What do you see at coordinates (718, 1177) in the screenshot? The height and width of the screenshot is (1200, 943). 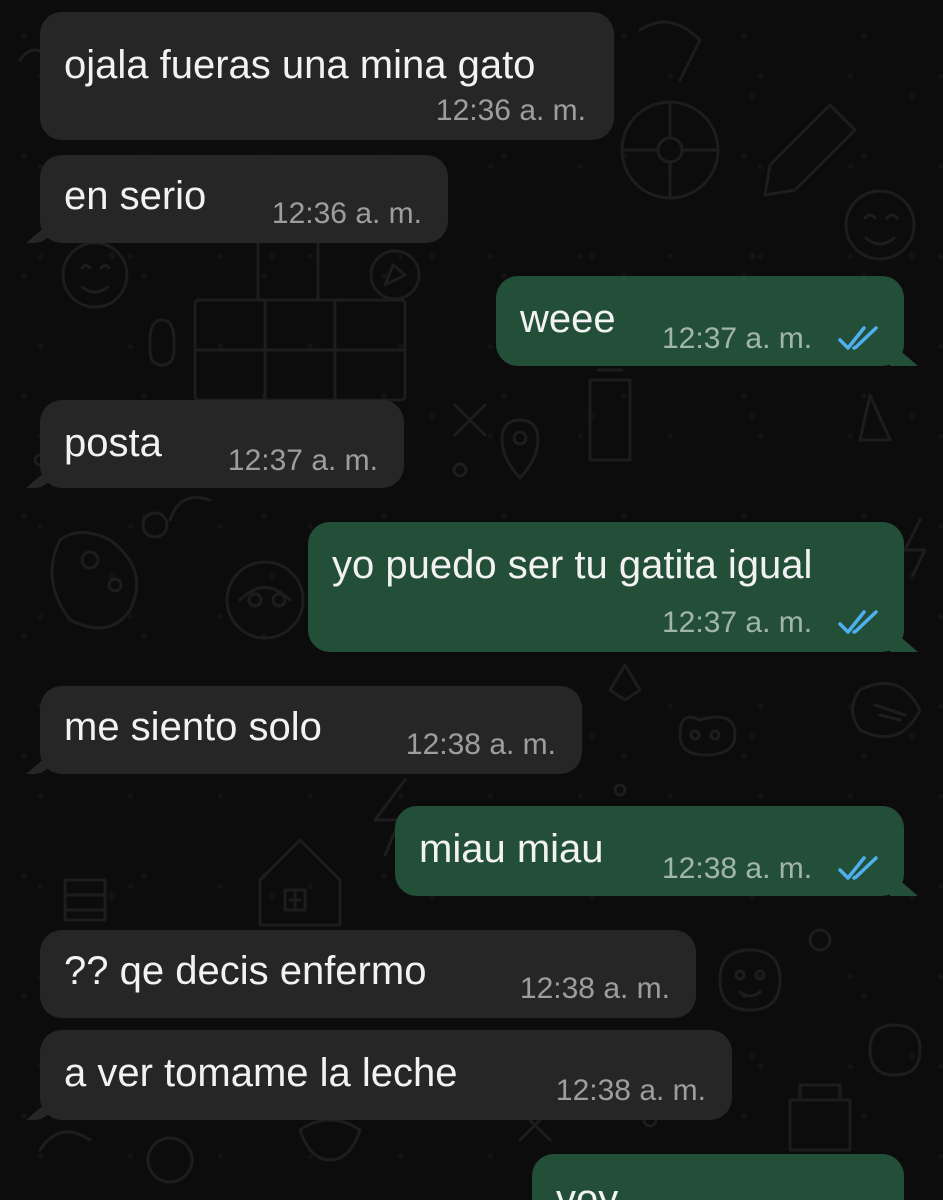 I see `message-outgoing: voy` at bounding box center [718, 1177].